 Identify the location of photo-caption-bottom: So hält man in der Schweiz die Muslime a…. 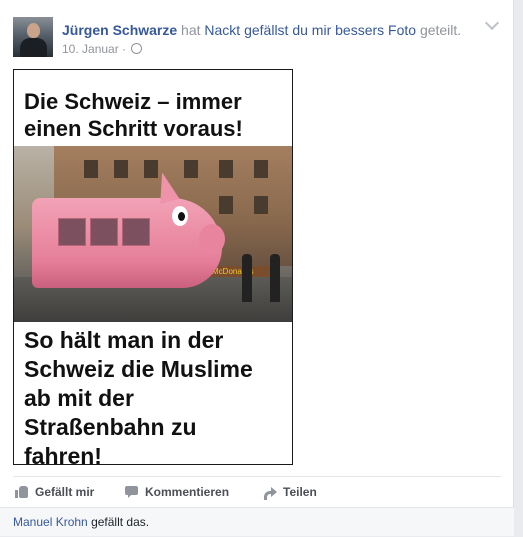
(138, 396).